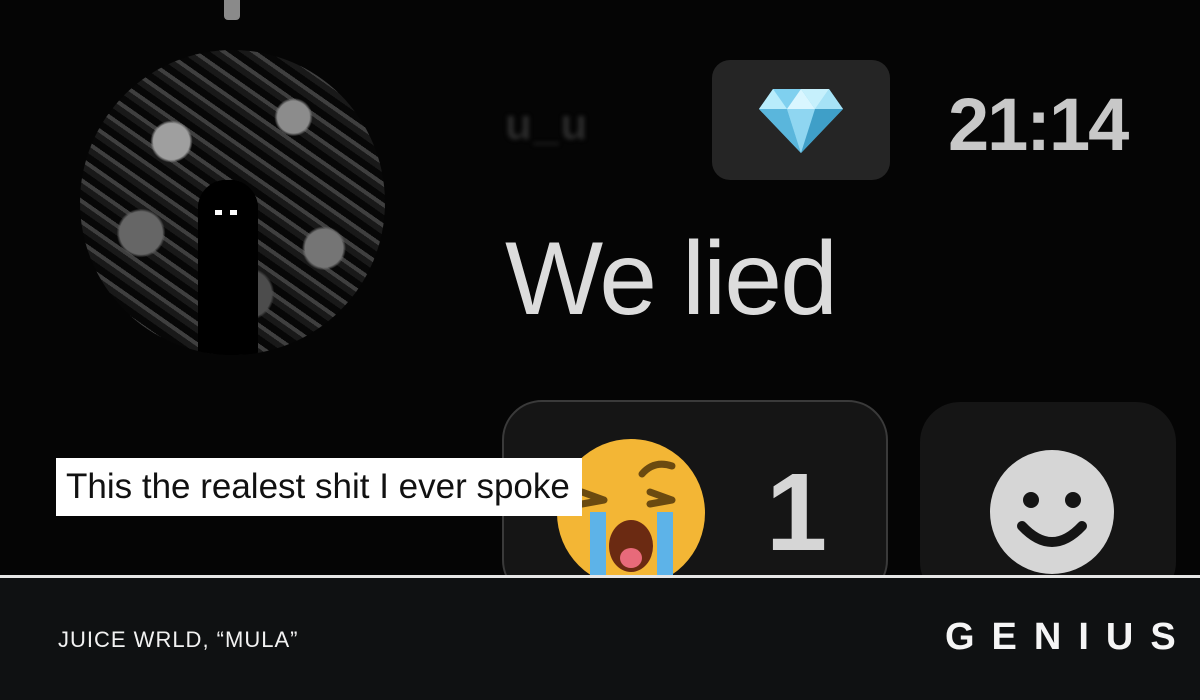 The image size is (1200, 700). I want to click on message-timestamp: 21:14, so click(1038, 124).